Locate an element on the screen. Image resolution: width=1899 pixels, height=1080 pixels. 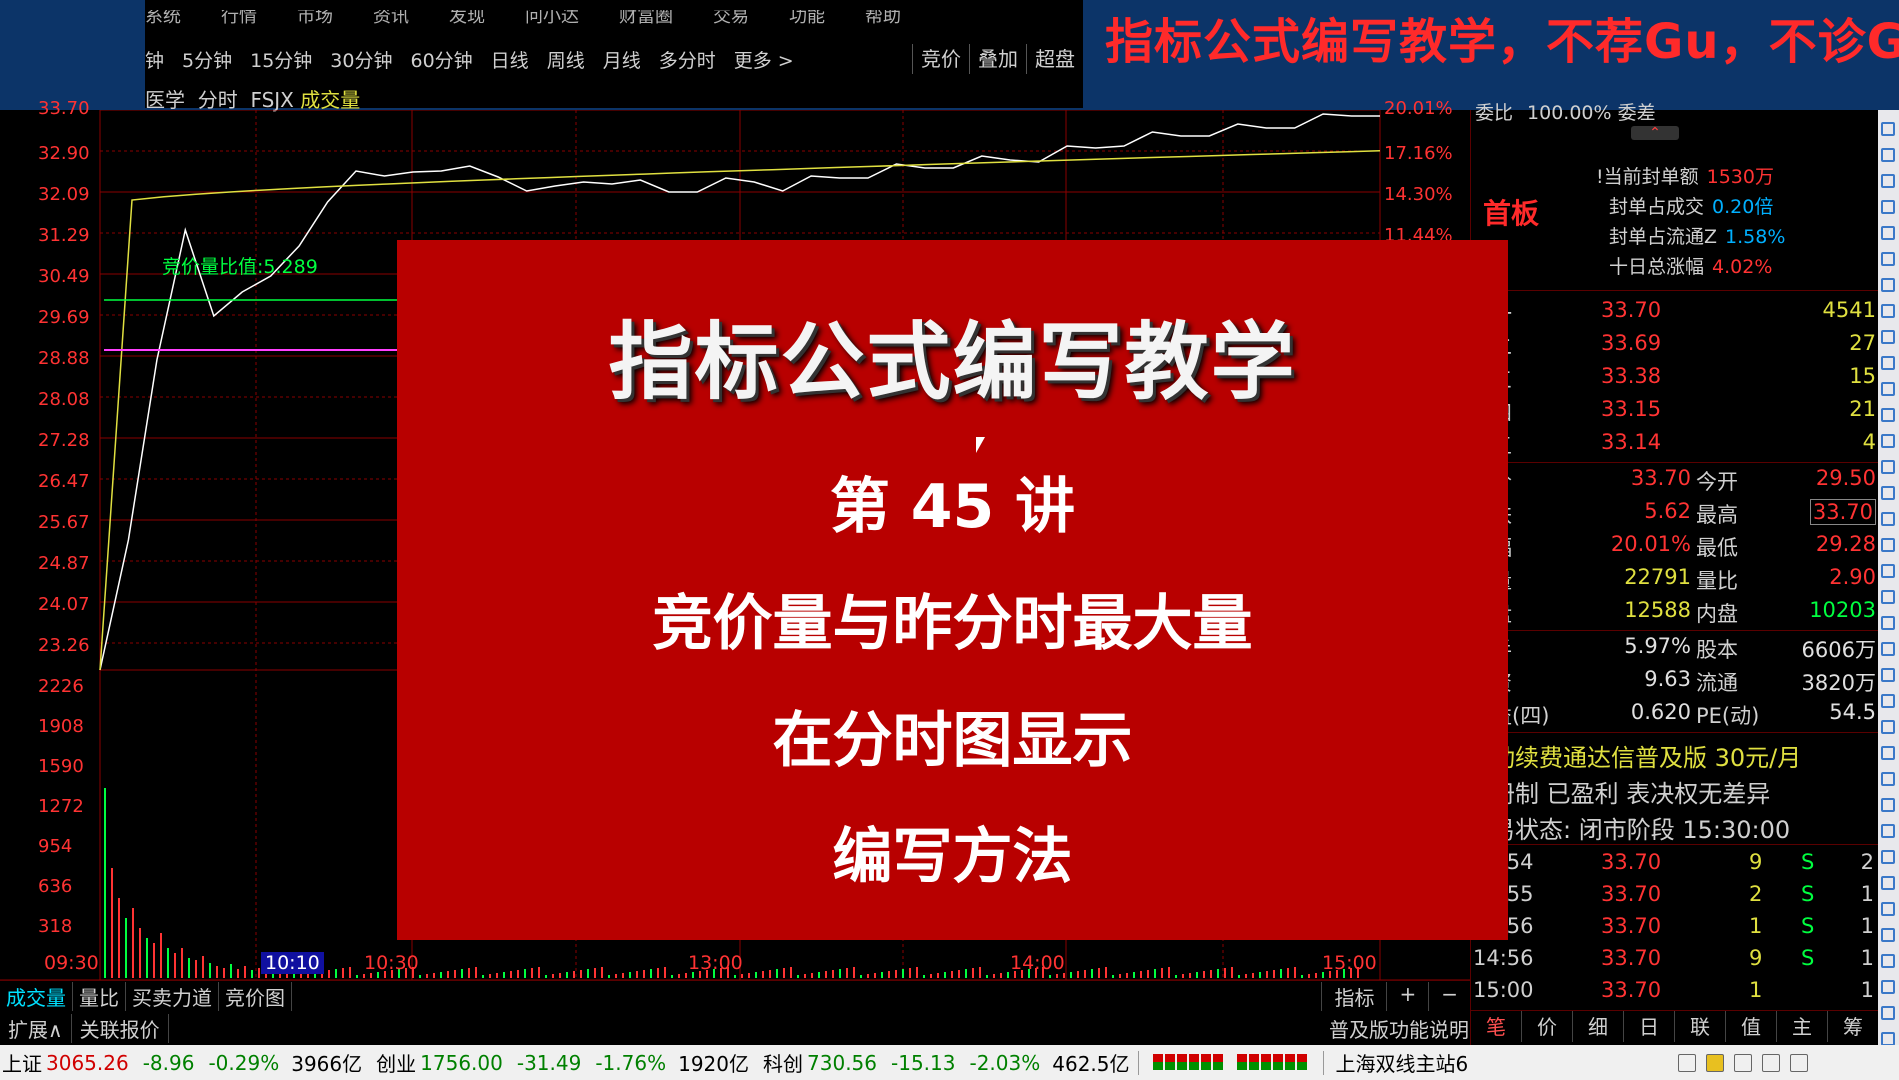
tab-auction-chart: 竞价图 is located at coordinates (255, 996).